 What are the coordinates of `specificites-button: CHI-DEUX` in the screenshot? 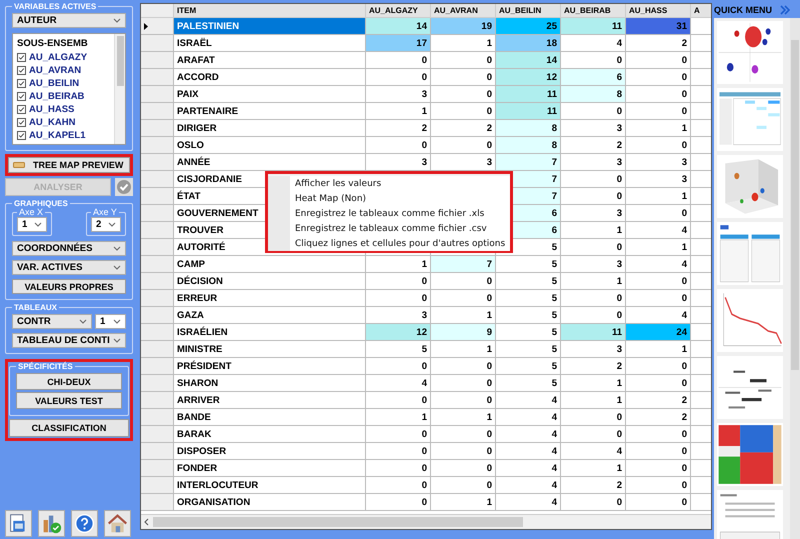 It's located at (69, 381).